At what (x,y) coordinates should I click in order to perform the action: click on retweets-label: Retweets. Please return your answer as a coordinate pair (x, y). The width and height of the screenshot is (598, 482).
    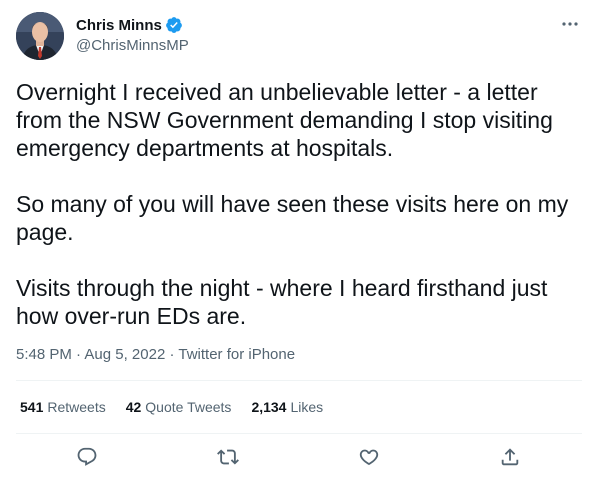
    Looking at the image, I should click on (76, 407).